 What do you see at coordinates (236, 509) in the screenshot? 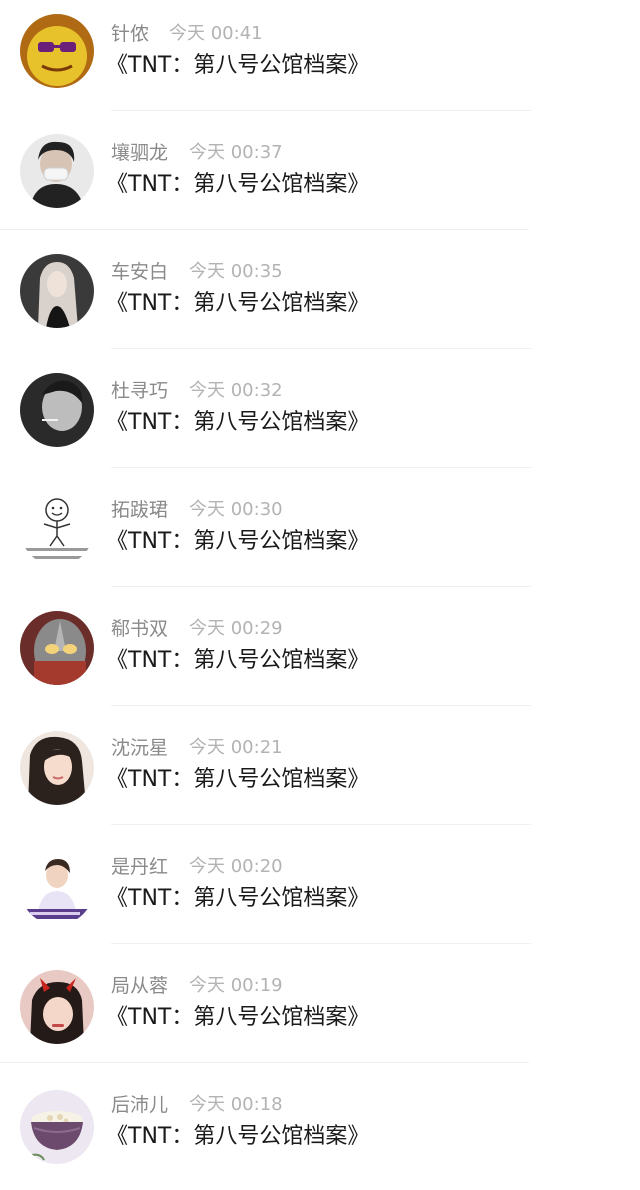
I see `message-time: 今天 00:30` at bounding box center [236, 509].